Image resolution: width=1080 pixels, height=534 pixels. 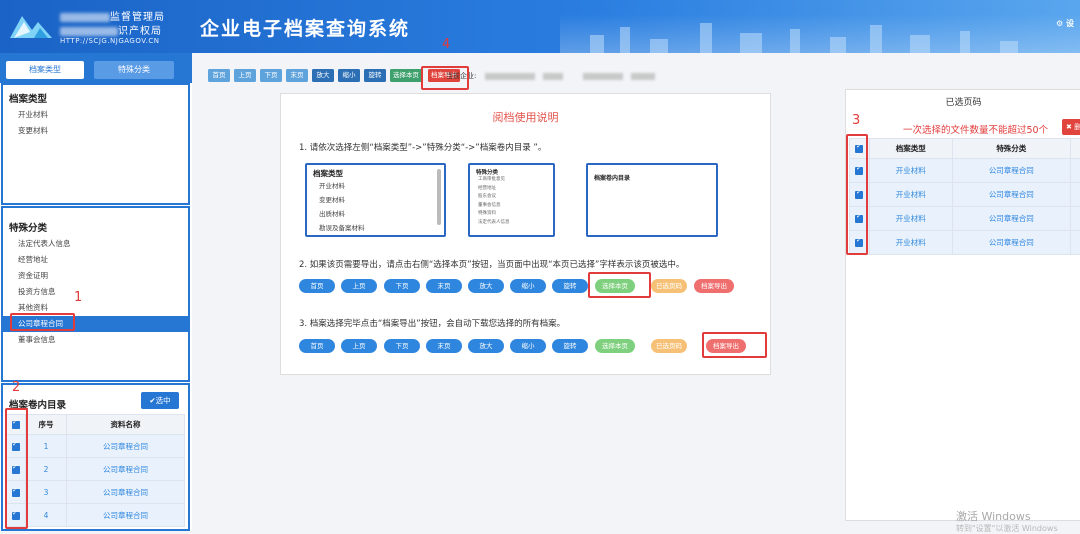 I want to click on city-skyline-decoration, so click(x=820, y=33).